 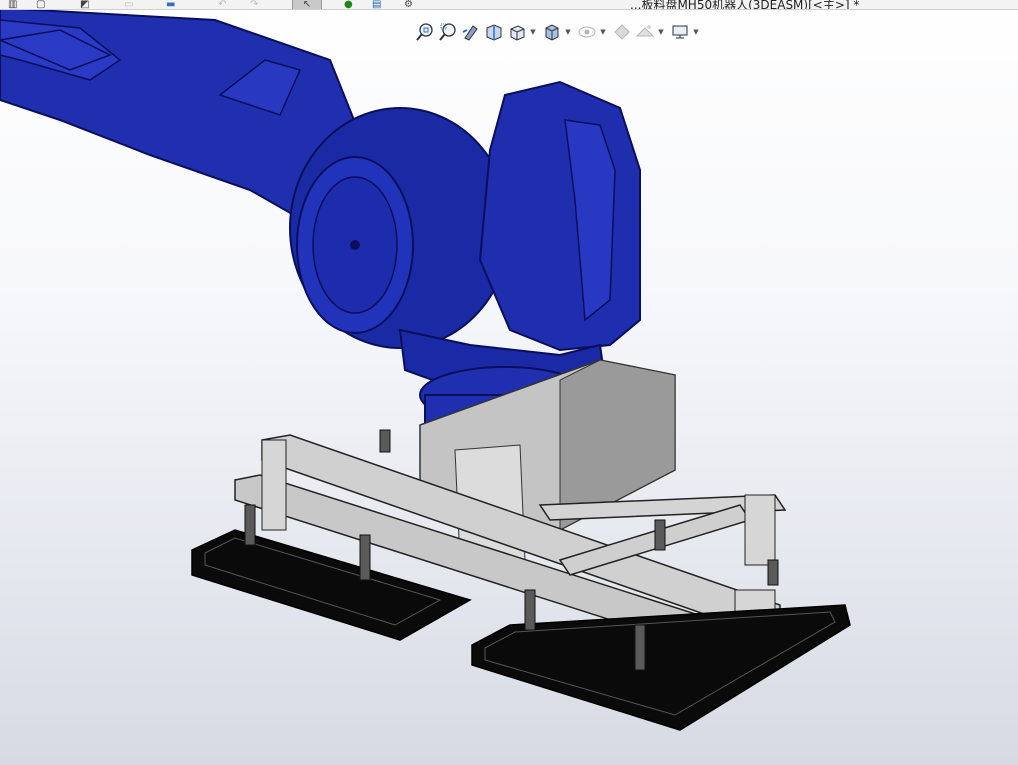 I want to click on disabled-icon: ▭, so click(x=129, y=5).